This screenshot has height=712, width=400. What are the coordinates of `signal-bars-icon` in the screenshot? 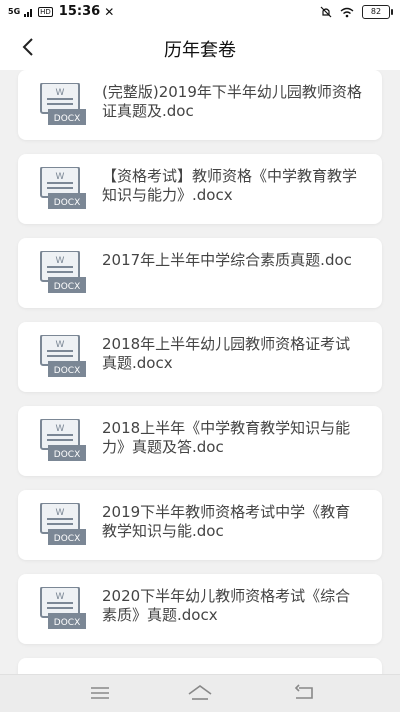 It's located at (28, 12).